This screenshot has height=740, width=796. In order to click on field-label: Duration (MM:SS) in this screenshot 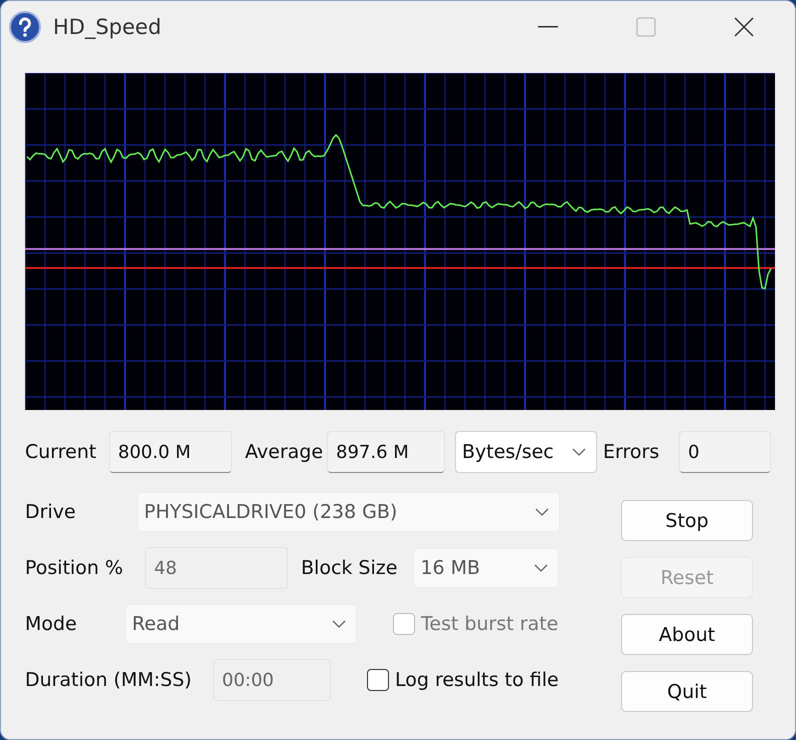, I will do `click(109, 680)`.